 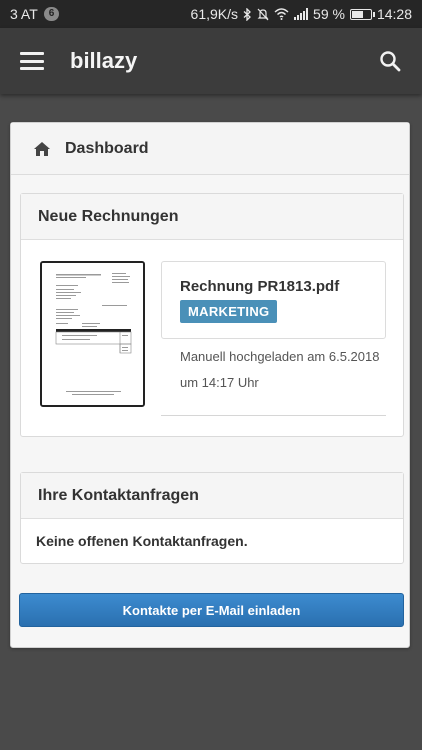 I want to click on home-icon, so click(x=42, y=148).